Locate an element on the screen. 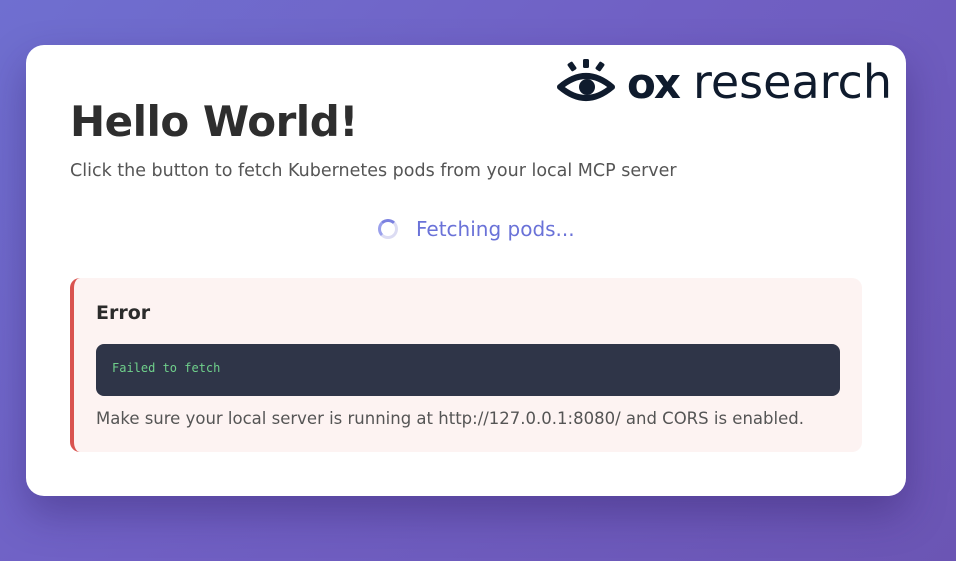 Image resolution: width=956 pixels, height=561 pixels. spinner-icon is located at coordinates (388, 229).